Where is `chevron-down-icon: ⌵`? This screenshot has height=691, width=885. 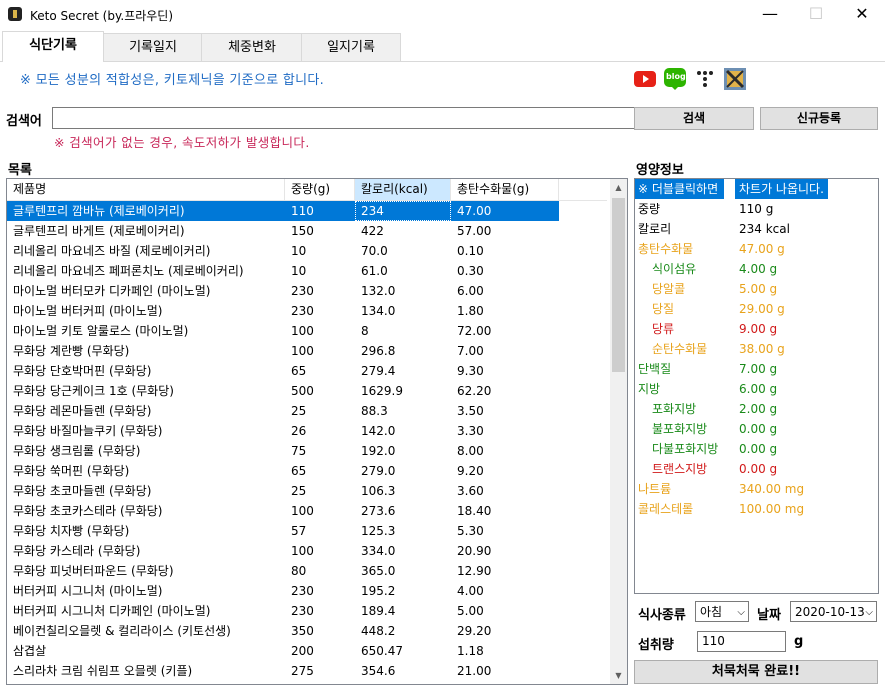
chevron-down-icon: ⌵ is located at coordinates (741, 612).